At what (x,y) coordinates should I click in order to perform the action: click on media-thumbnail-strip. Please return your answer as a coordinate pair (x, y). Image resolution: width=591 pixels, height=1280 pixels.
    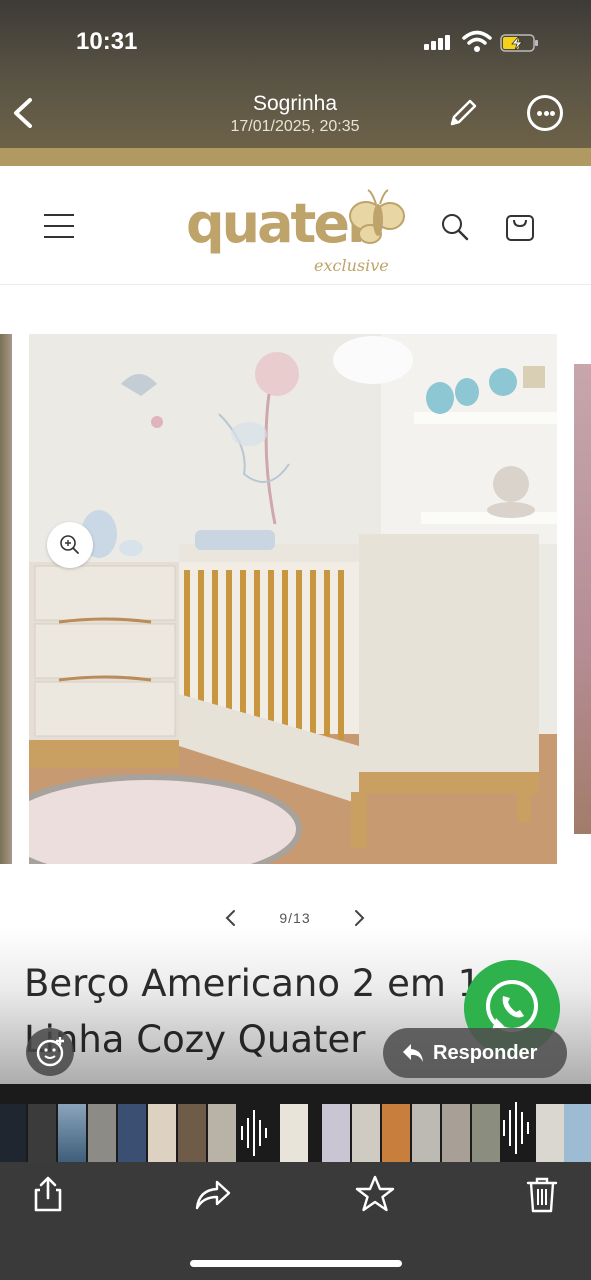
    Looking at the image, I should click on (295, 1123).